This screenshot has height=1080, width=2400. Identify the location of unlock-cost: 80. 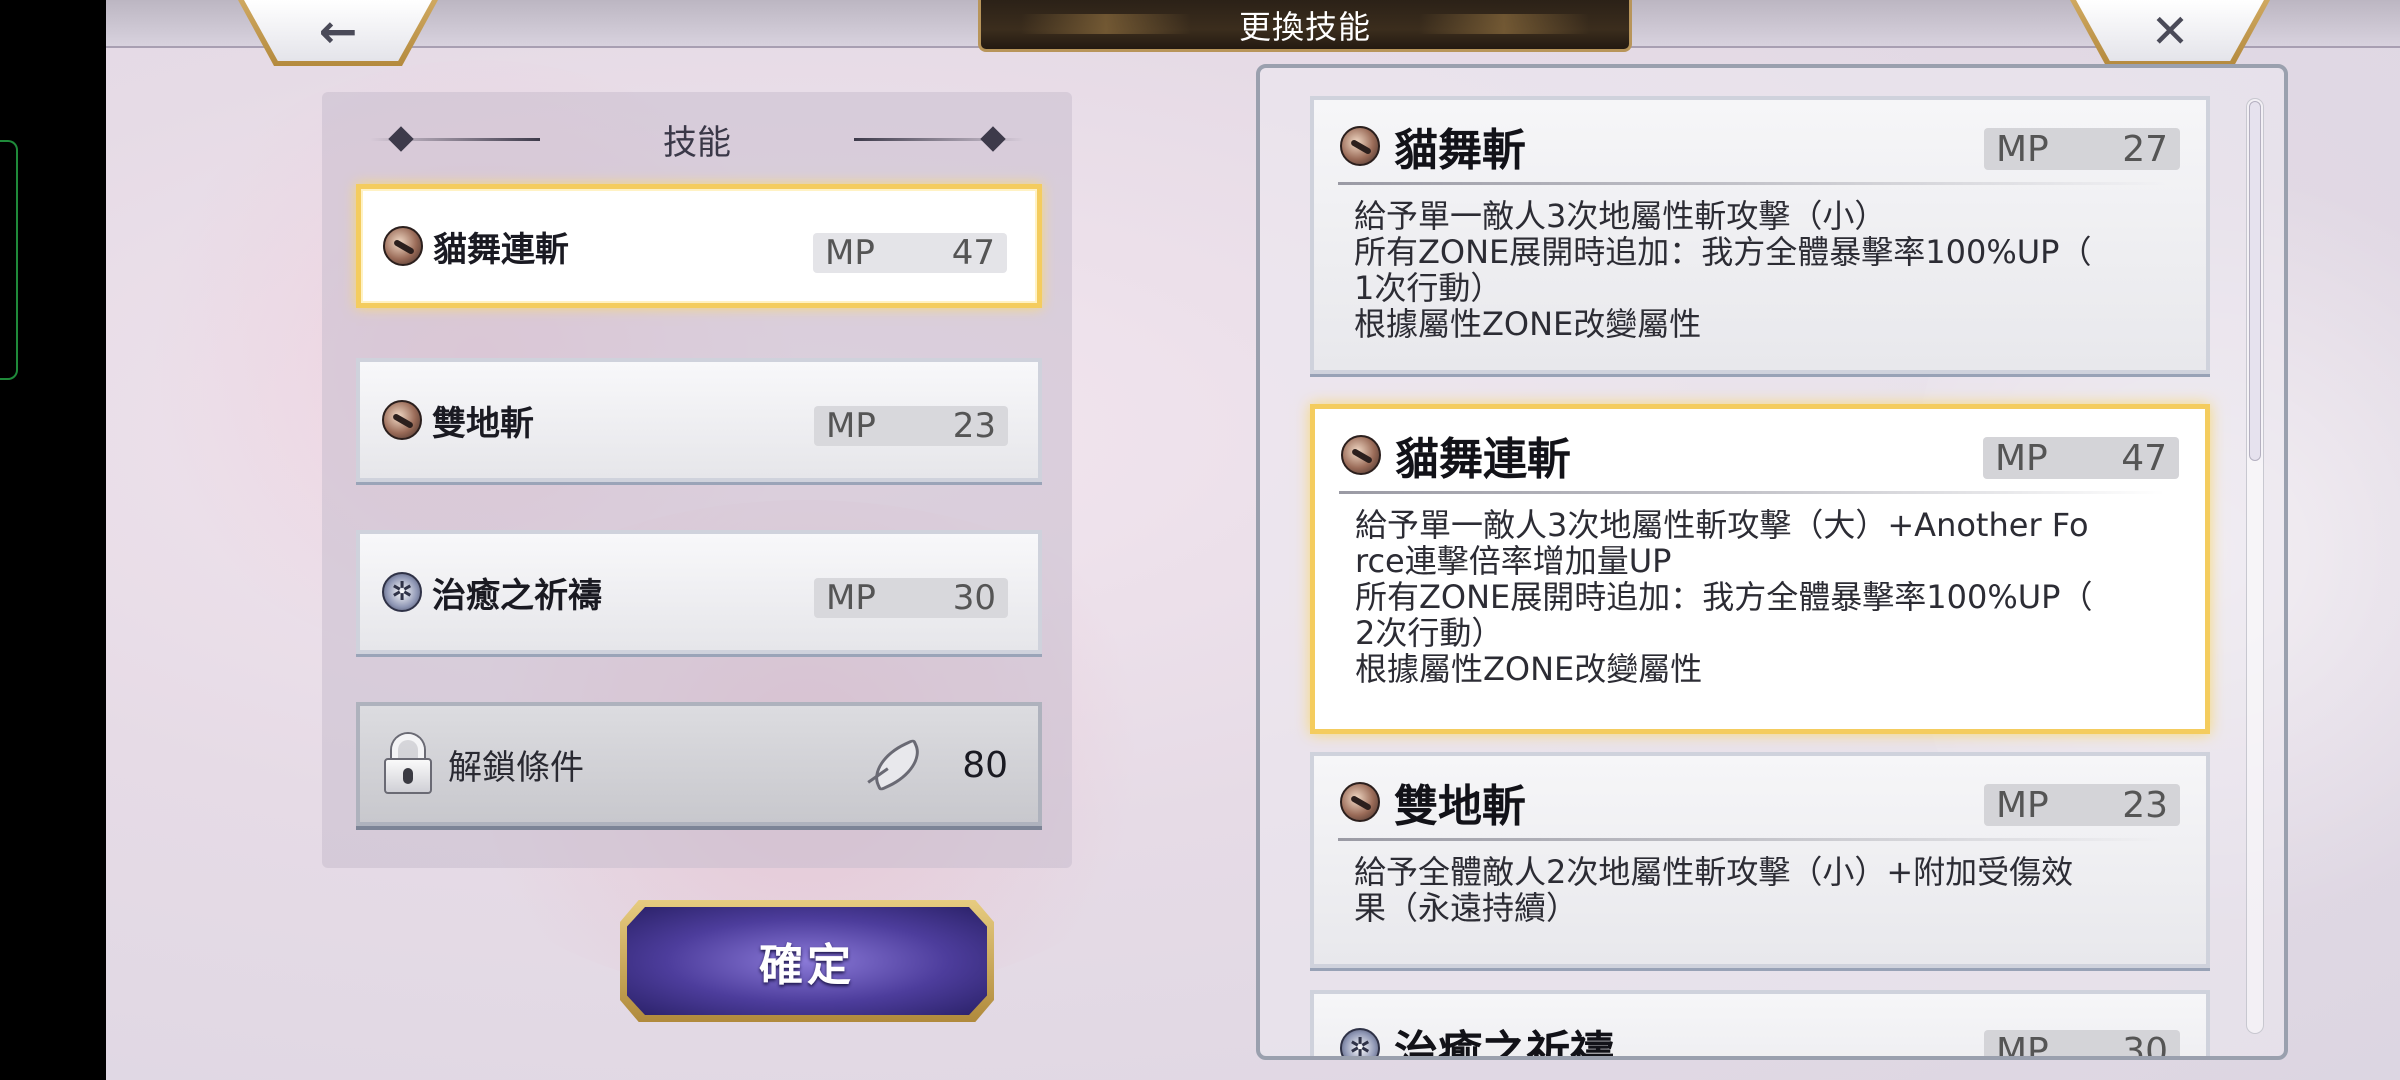
(937, 765).